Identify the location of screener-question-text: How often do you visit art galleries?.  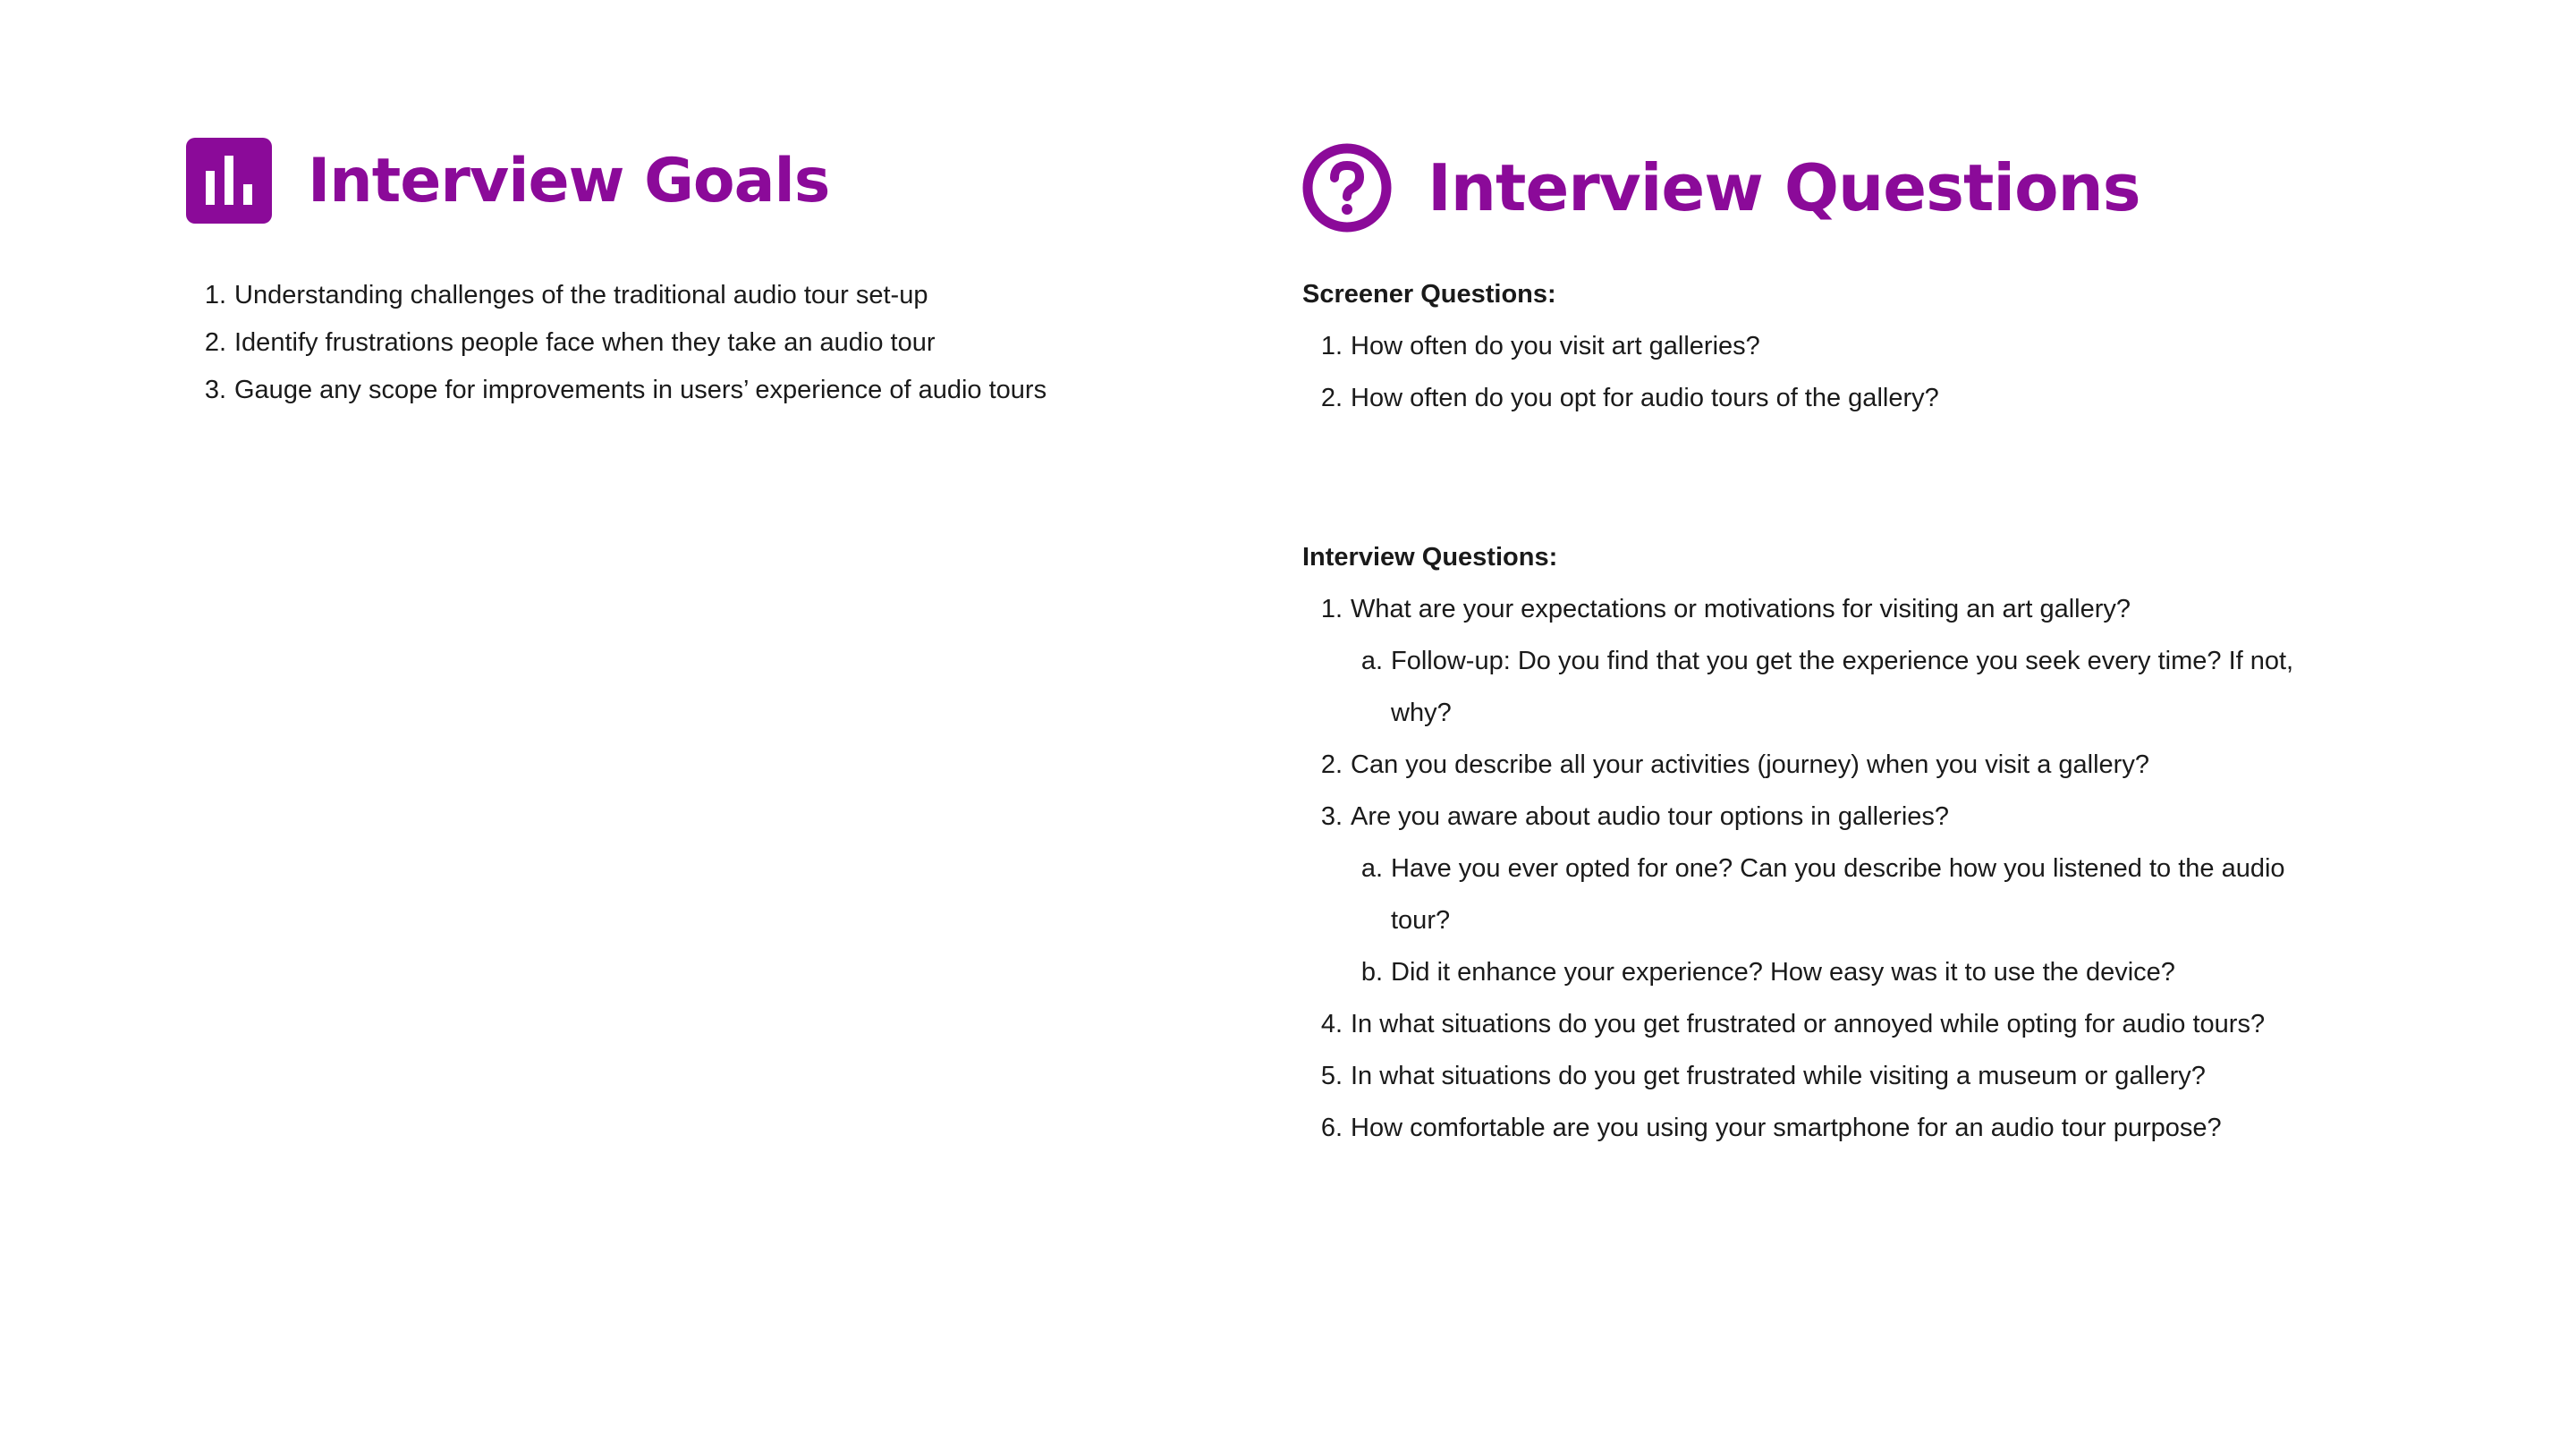
(1555, 346).